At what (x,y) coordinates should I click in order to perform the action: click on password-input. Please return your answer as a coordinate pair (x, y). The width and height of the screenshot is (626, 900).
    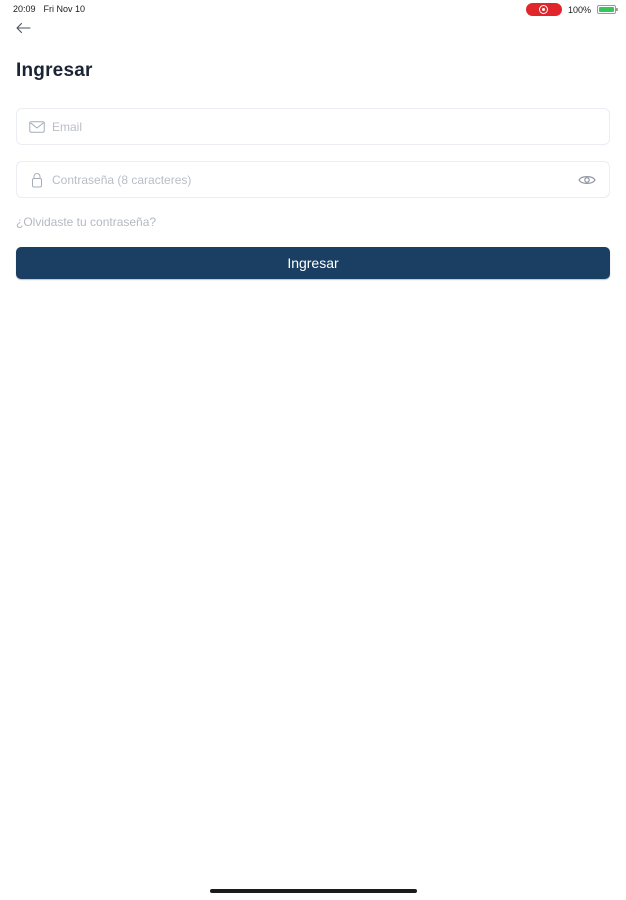
    Looking at the image, I should click on (314, 179).